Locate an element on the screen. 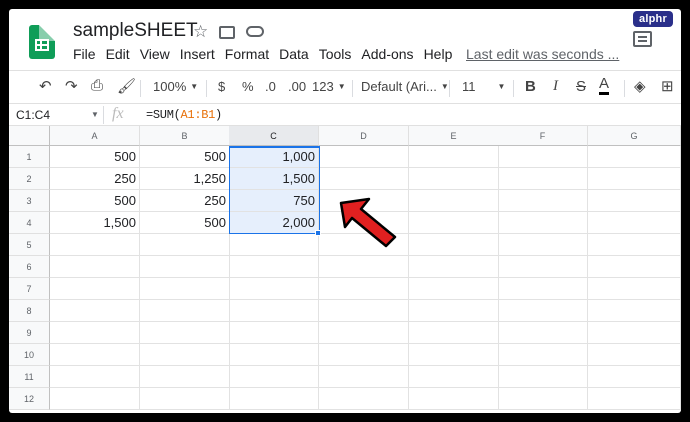 The image size is (690, 422). menu-tools: Tools is located at coordinates (335, 55).